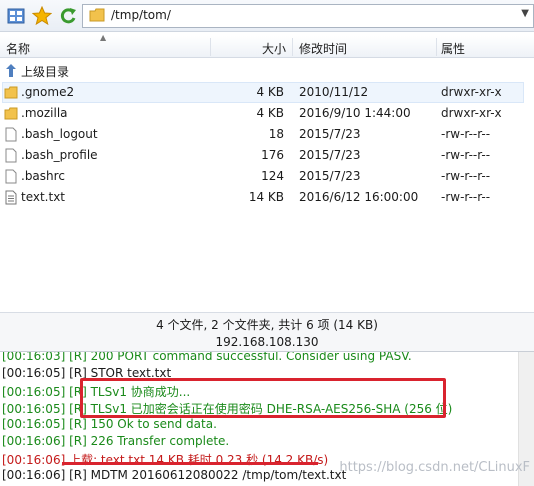 The width and height of the screenshot is (534, 486). I want to click on list-item-bashrc: .bashrc 124 2015/7/23 -rw-r--r--, so click(267, 176).